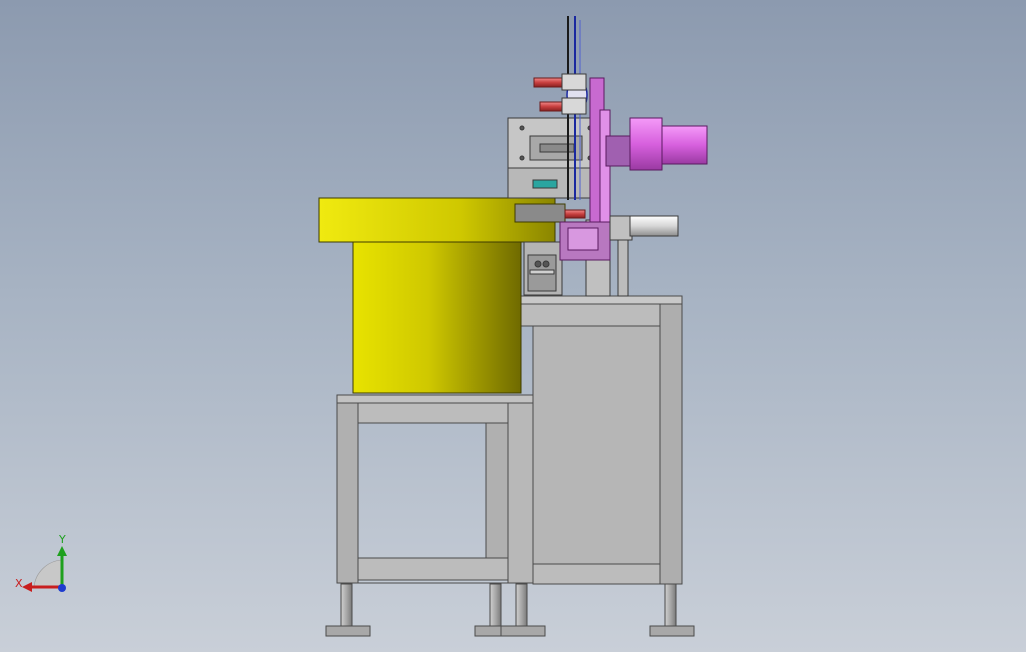 The height and width of the screenshot is (652, 1026). Describe the element at coordinates (510, 610) in the screenshot. I see `machine-feet` at that location.